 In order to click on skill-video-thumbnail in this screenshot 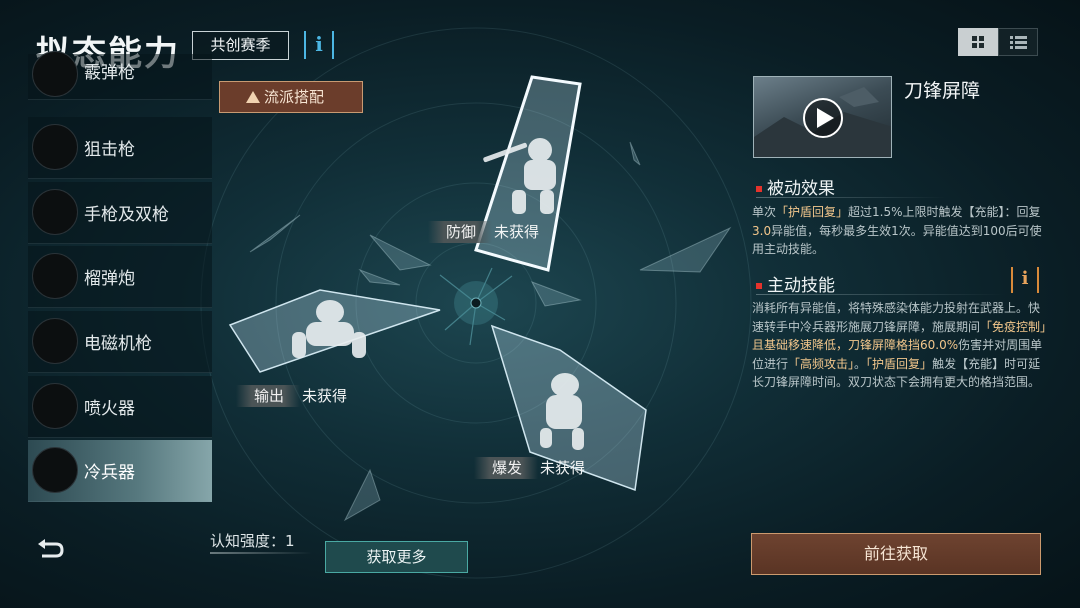, I will do `click(822, 117)`.